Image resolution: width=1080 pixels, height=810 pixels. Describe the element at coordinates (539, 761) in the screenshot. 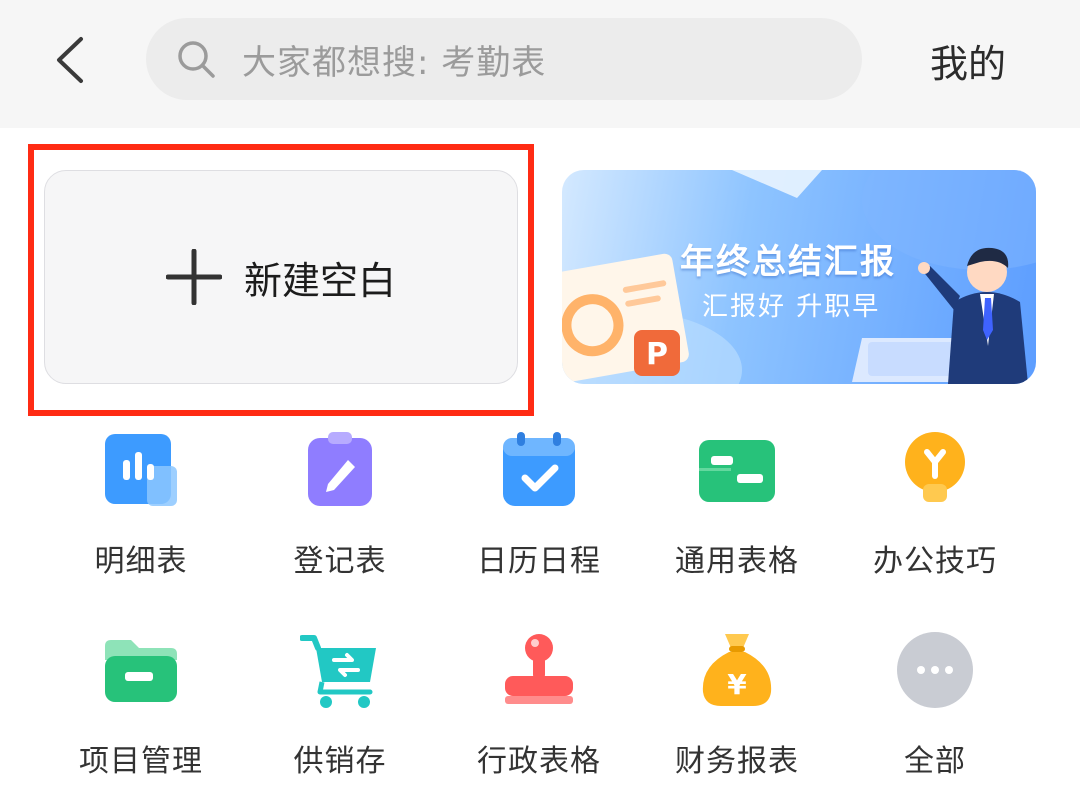

I see `category-label: 行政表格` at that location.